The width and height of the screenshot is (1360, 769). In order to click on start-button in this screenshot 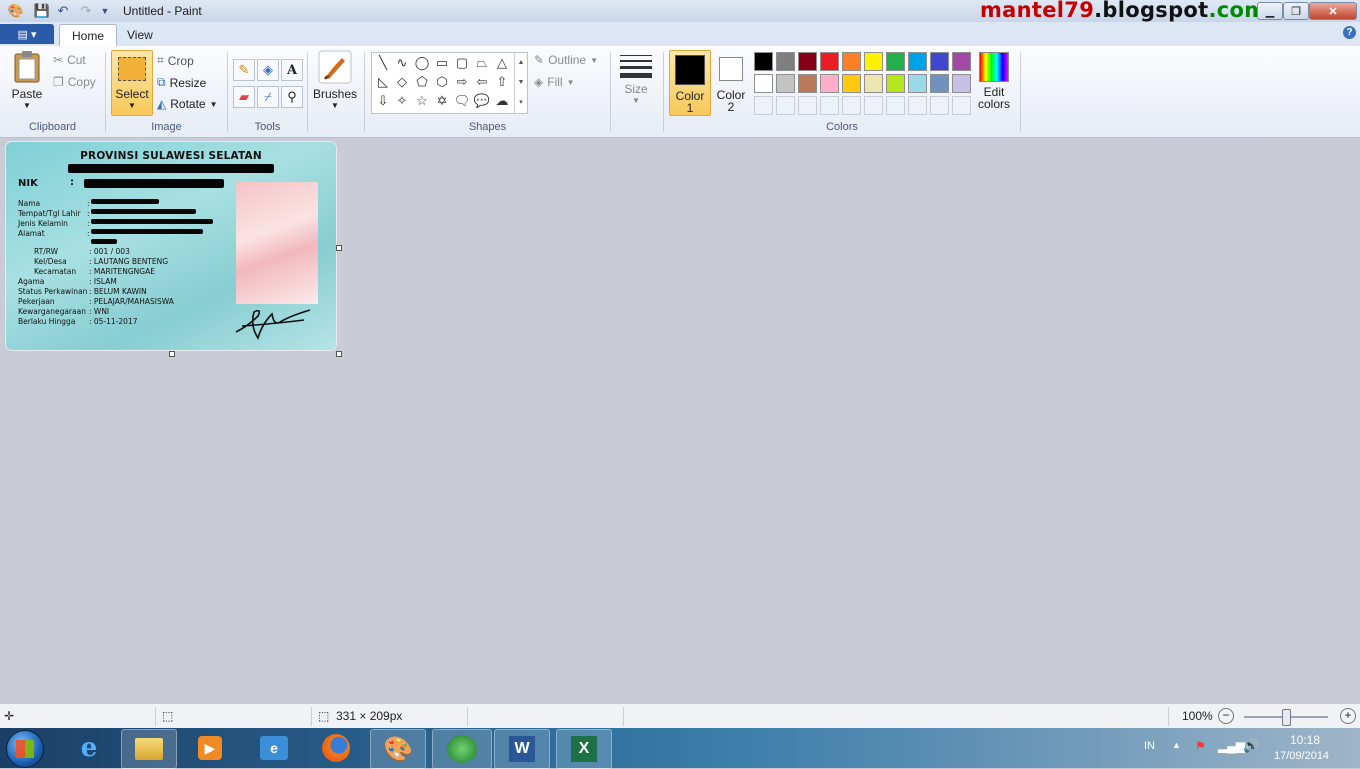, I will do `click(25, 749)`.